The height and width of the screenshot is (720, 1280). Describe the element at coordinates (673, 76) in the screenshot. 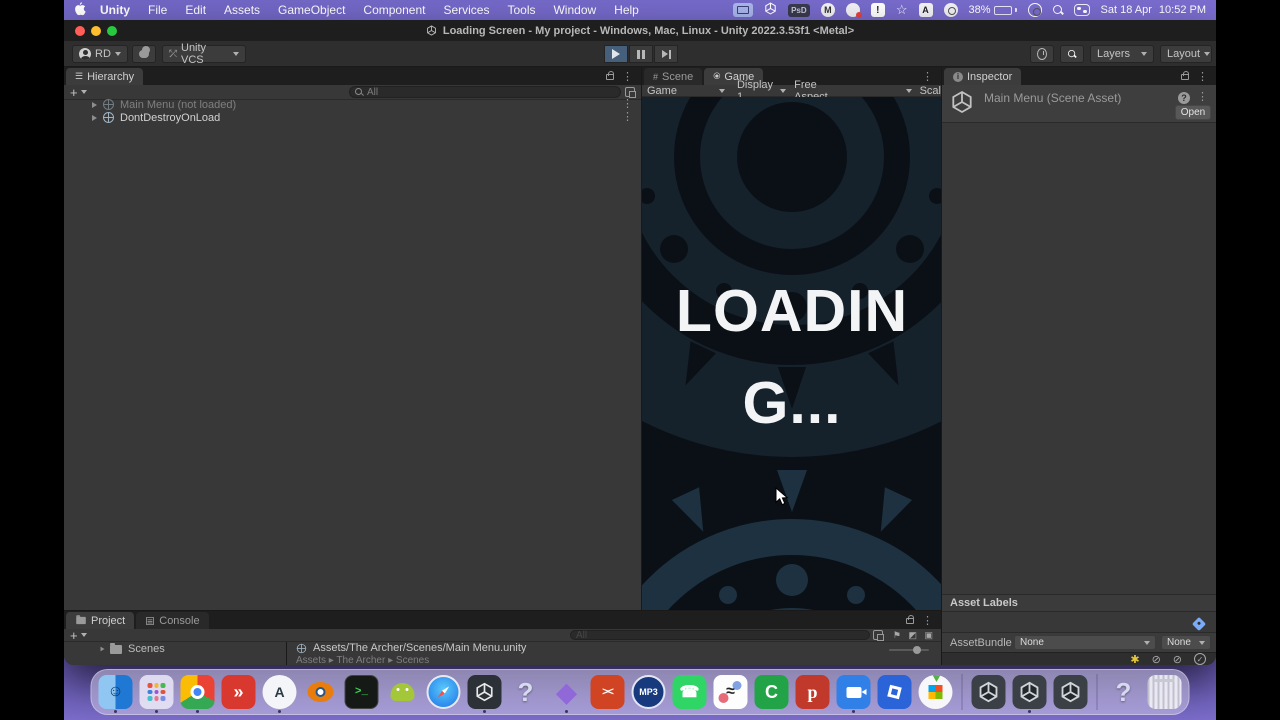

I see `tab-scene: # Scene` at that location.